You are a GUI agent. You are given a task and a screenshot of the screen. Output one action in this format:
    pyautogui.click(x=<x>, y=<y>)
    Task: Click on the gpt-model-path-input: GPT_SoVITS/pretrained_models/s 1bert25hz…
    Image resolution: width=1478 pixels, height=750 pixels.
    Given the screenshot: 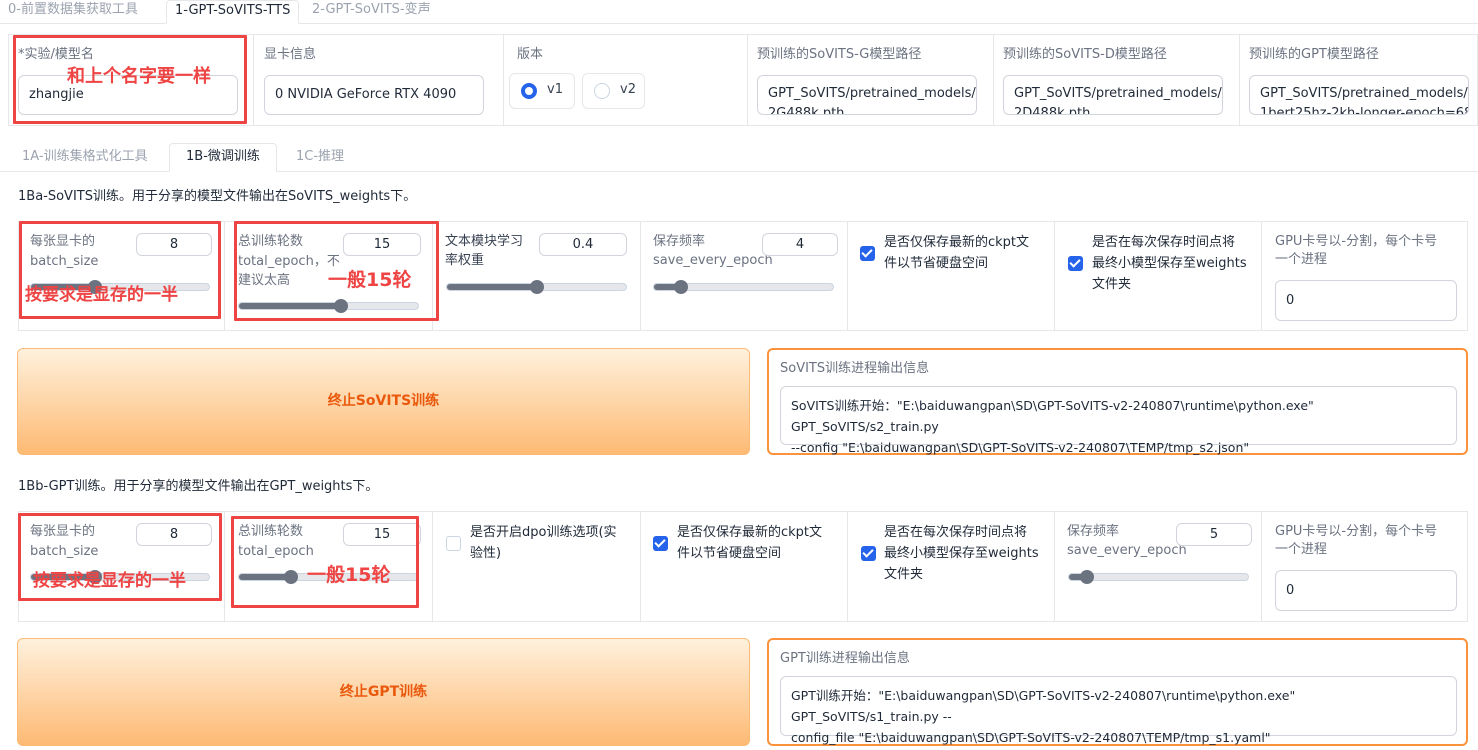 What is the action you would take?
    pyautogui.click(x=1359, y=95)
    